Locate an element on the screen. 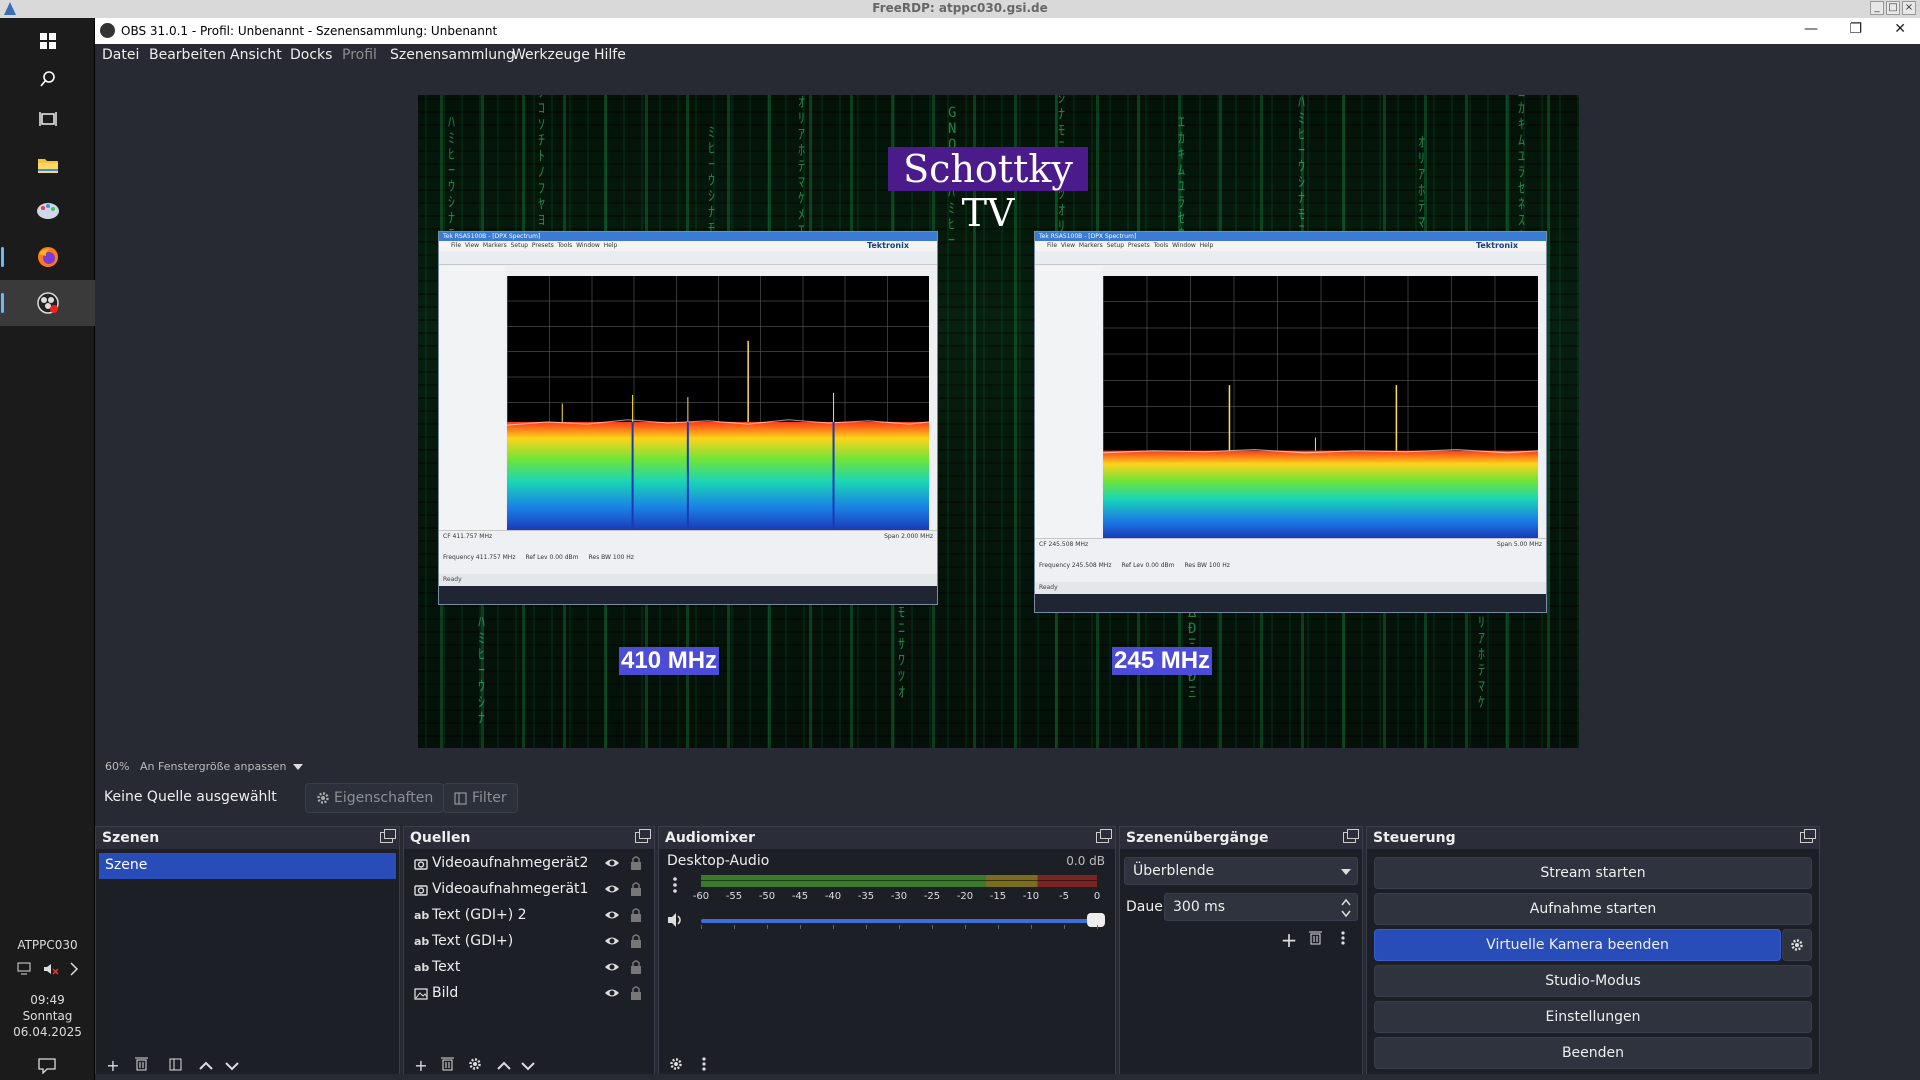 Image resolution: width=1920 pixels, height=1080 pixels. zoom-fit-label: An Fenstergröße anpassen is located at coordinates (213, 766).